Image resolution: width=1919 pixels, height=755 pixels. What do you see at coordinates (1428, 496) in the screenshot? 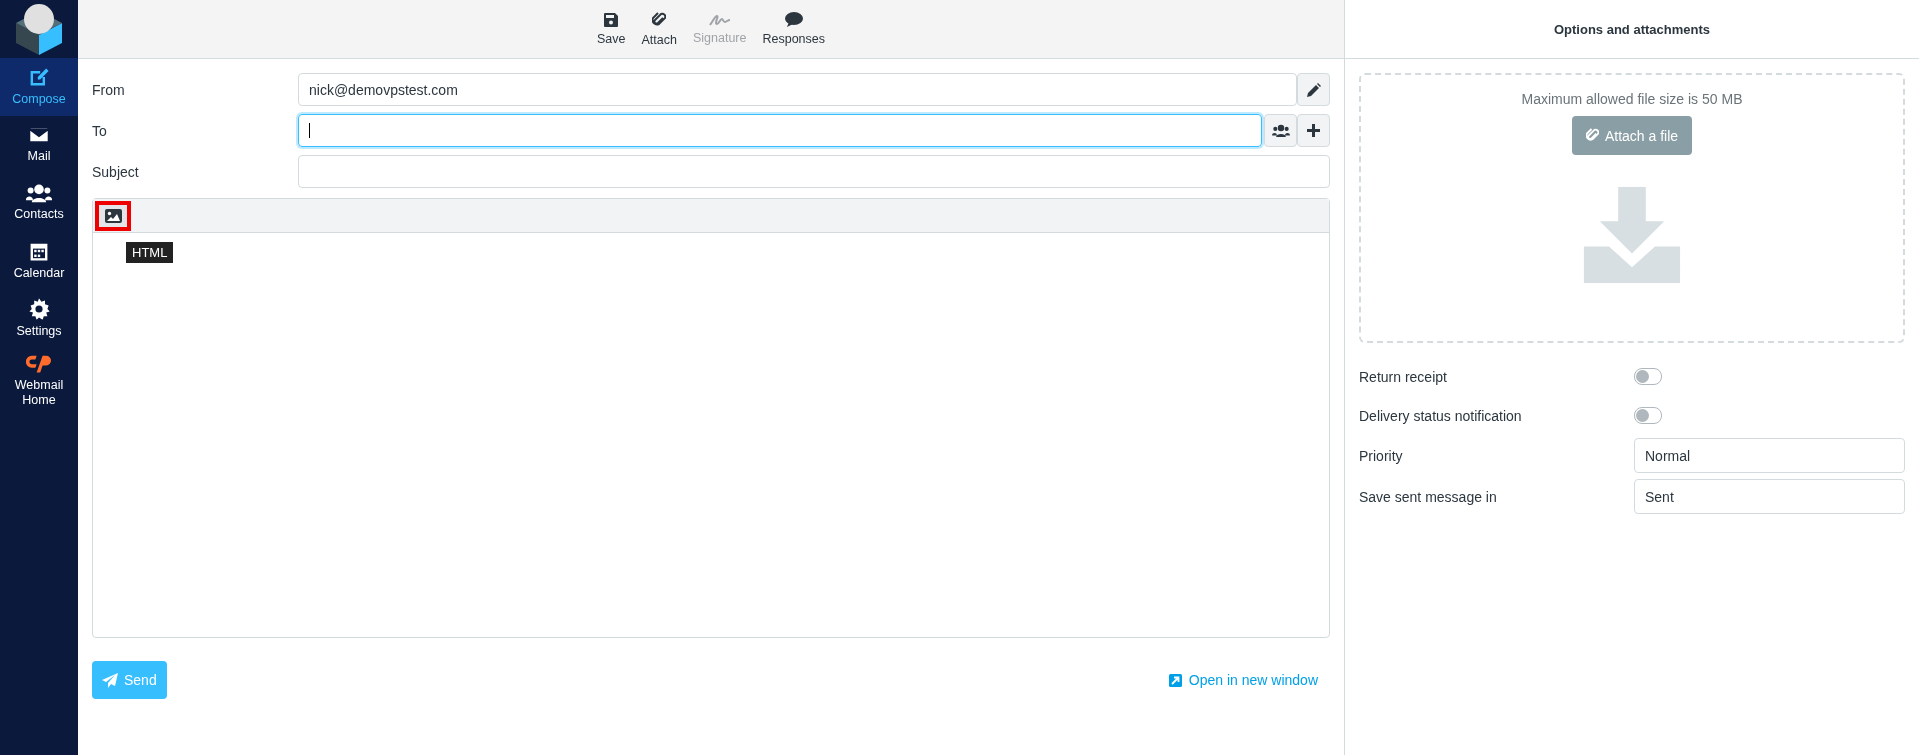
I see `option-label: Save sent message in` at bounding box center [1428, 496].